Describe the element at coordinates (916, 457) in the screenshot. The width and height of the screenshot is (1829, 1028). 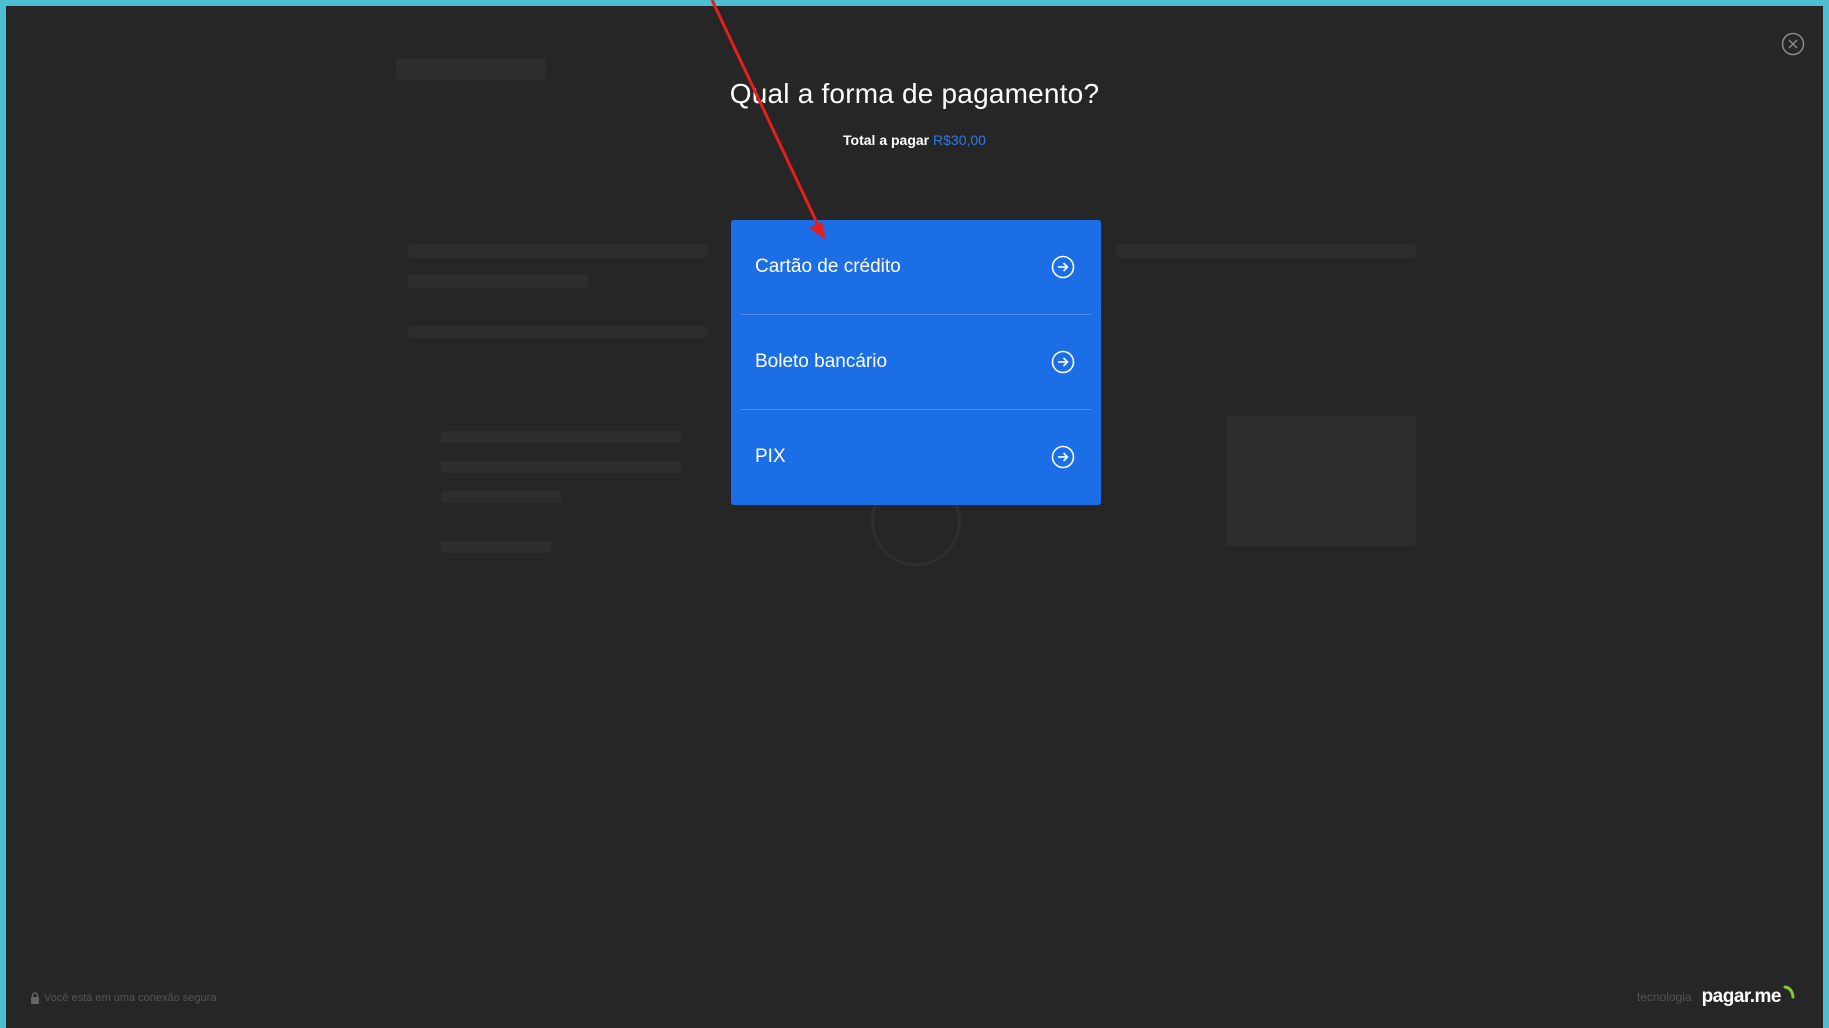
I see `payment-option-pix: PIX` at that location.